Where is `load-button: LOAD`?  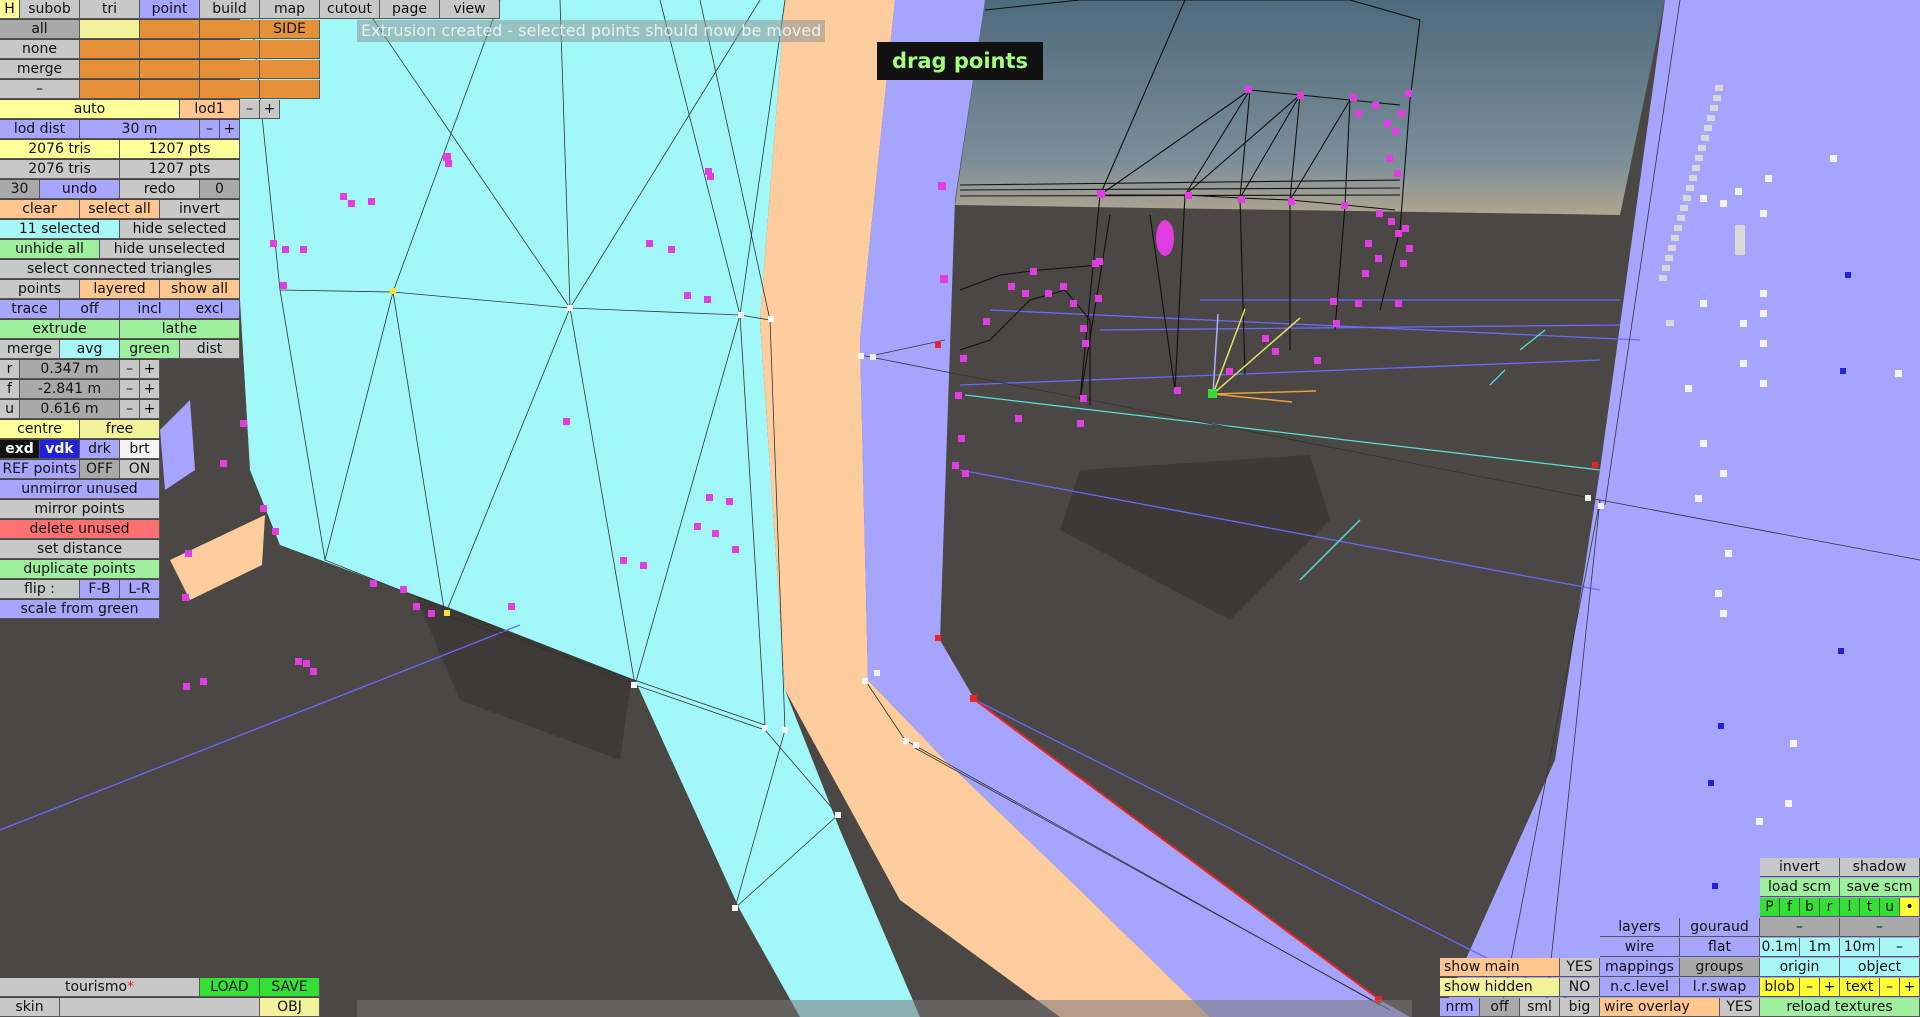
load-button: LOAD is located at coordinates (230, 987).